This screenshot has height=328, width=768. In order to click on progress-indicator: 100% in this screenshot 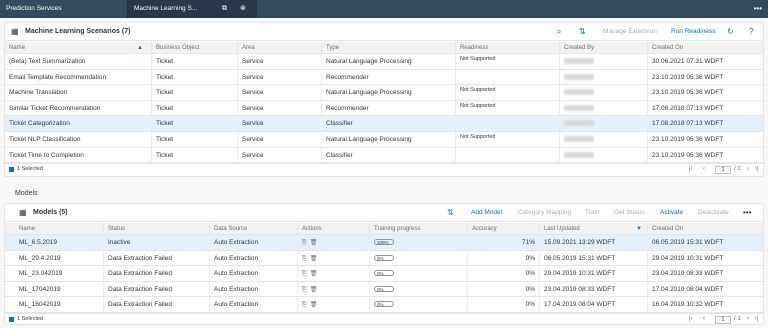, I will do `click(384, 242)`.